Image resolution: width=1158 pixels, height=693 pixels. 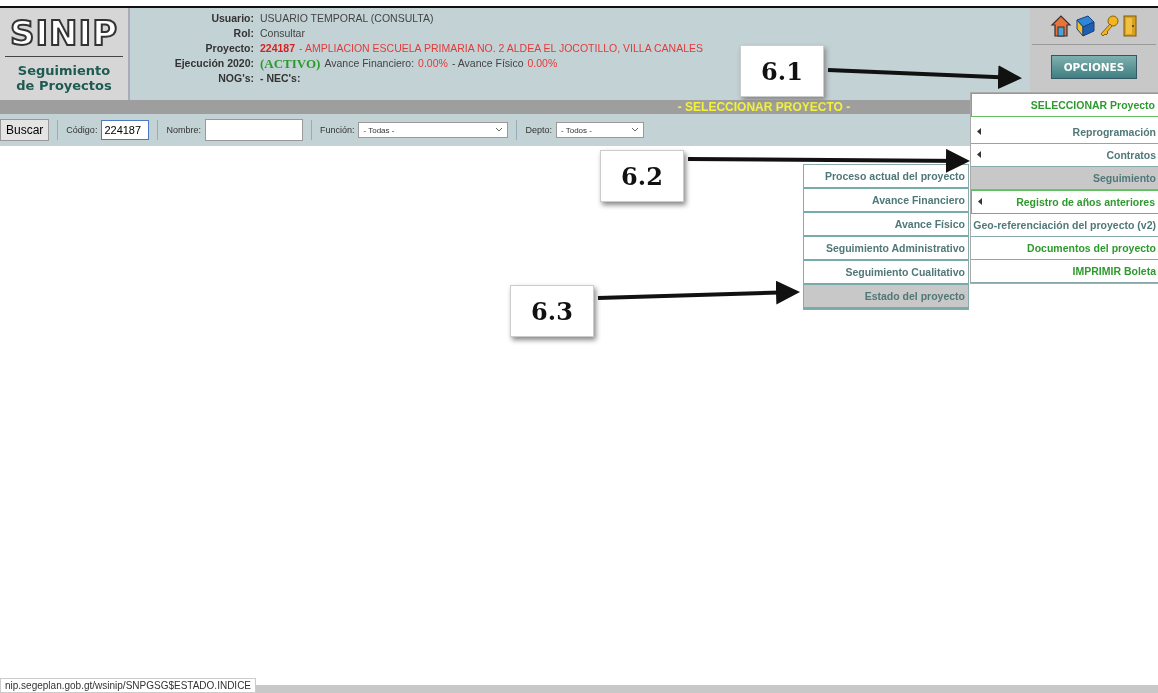 What do you see at coordinates (707, 689) in the screenshot?
I see `scrollbar` at bounding box center [707, 689].